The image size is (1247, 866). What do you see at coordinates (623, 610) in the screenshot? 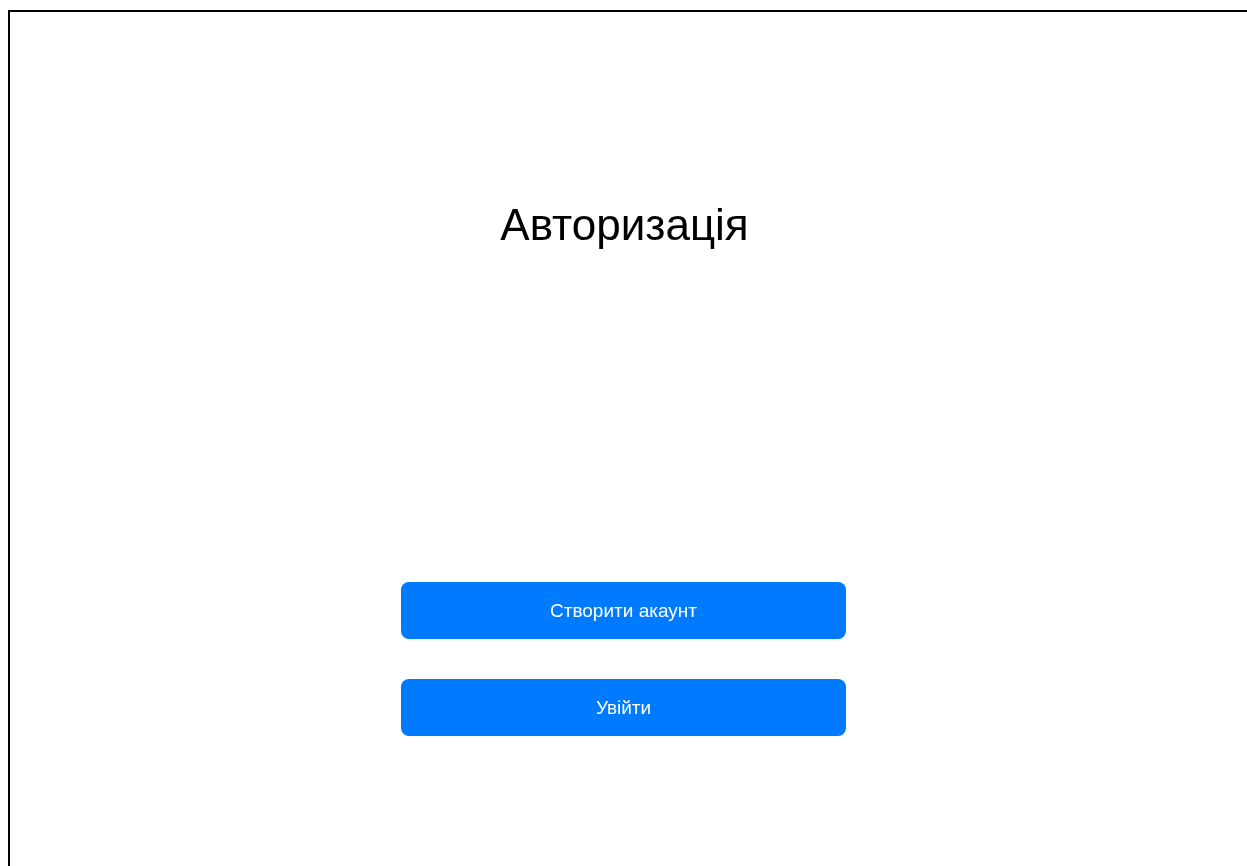
I see `action-button: Створити акаунт` at bounding box center [623, 610].